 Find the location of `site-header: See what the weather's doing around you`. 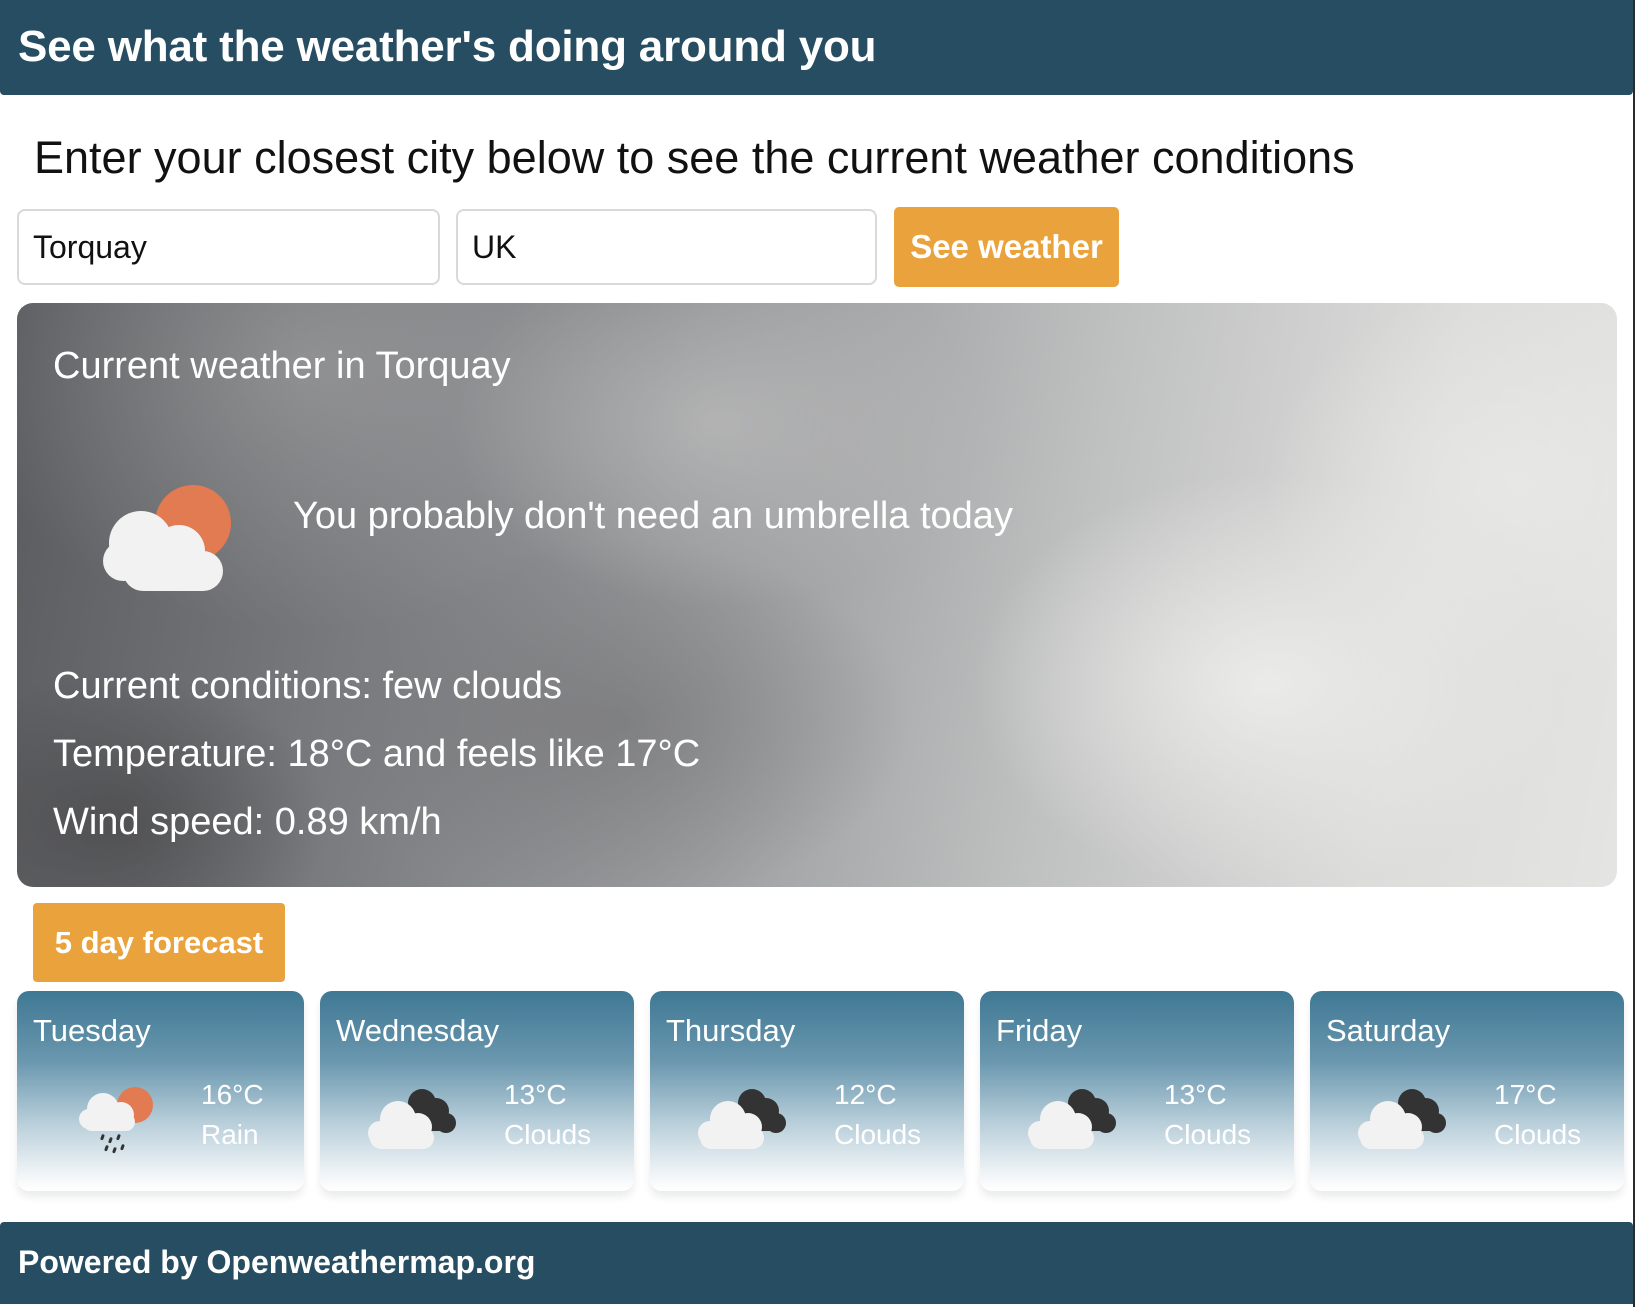

site-header: See what the weather's doing around you is located at coordinates (816, 47).